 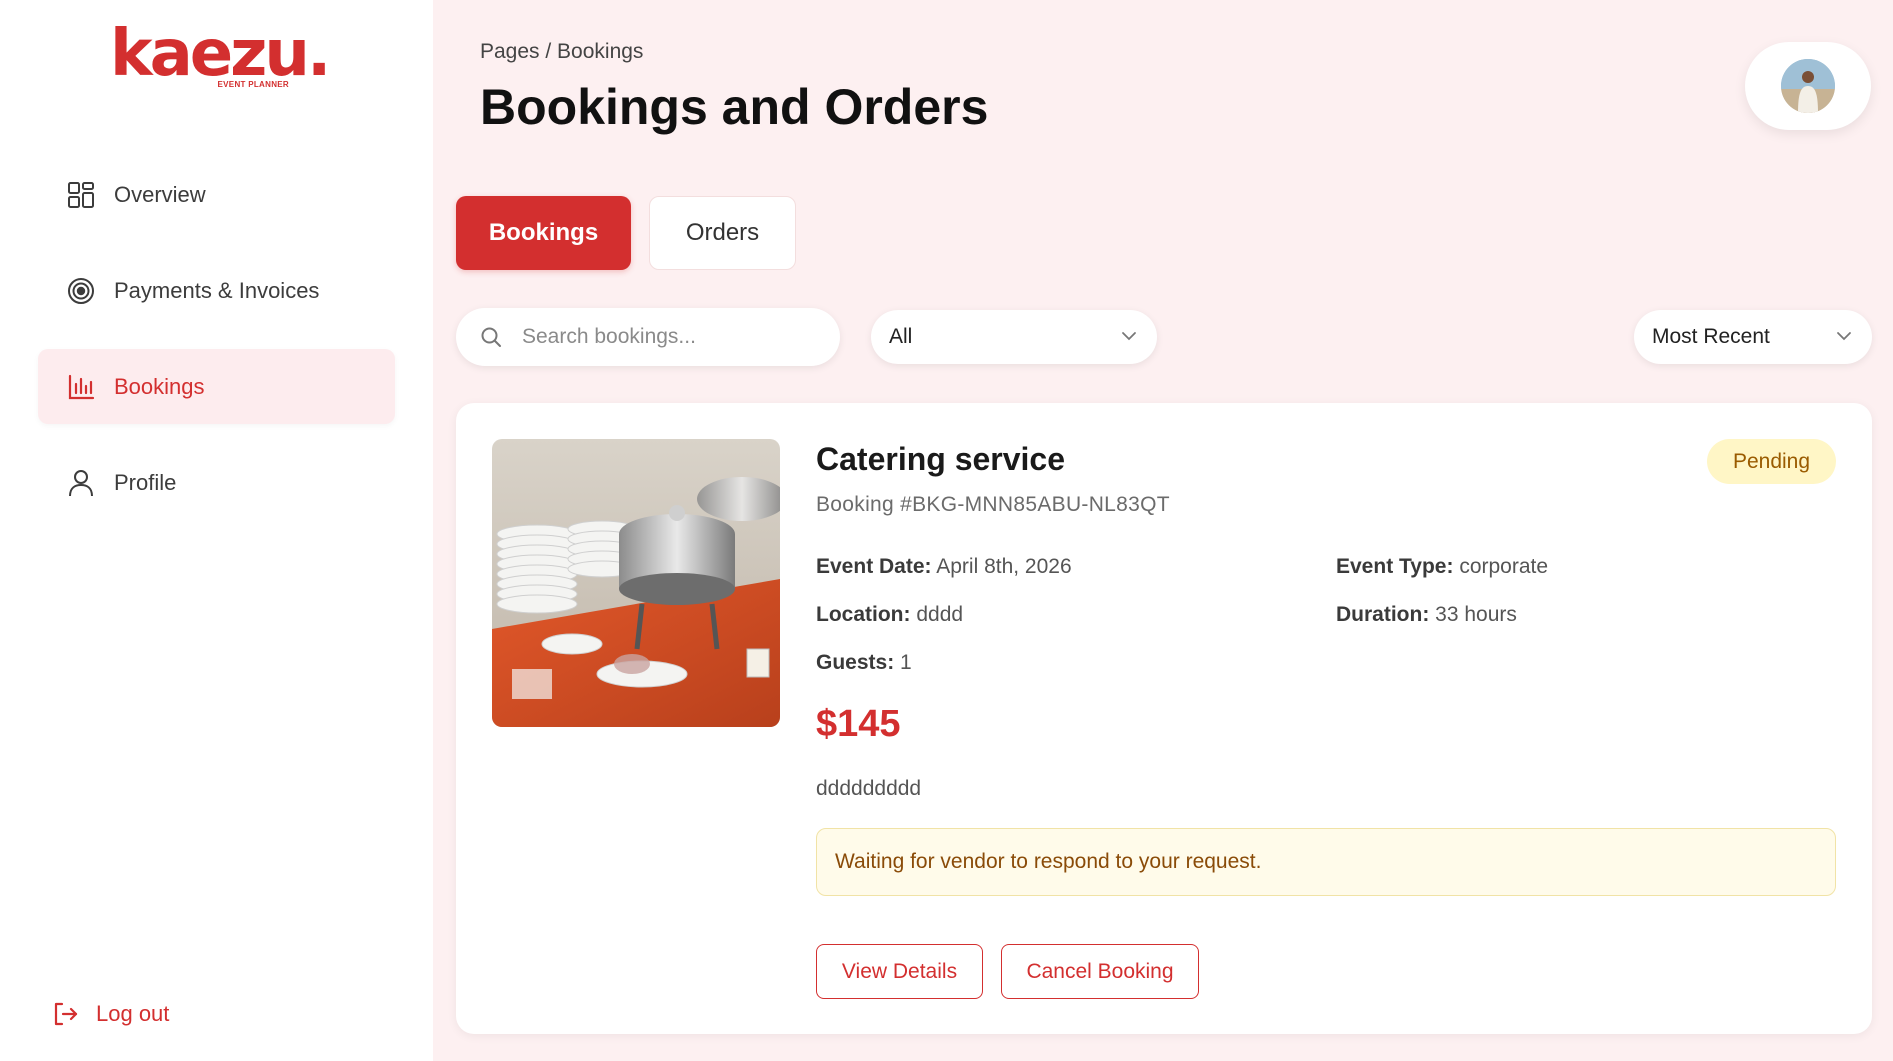 What do you see at coordinates (874, 566) in the screenshot?
I see `event-date-label: Event Date:` at bounding box center [874, 566].